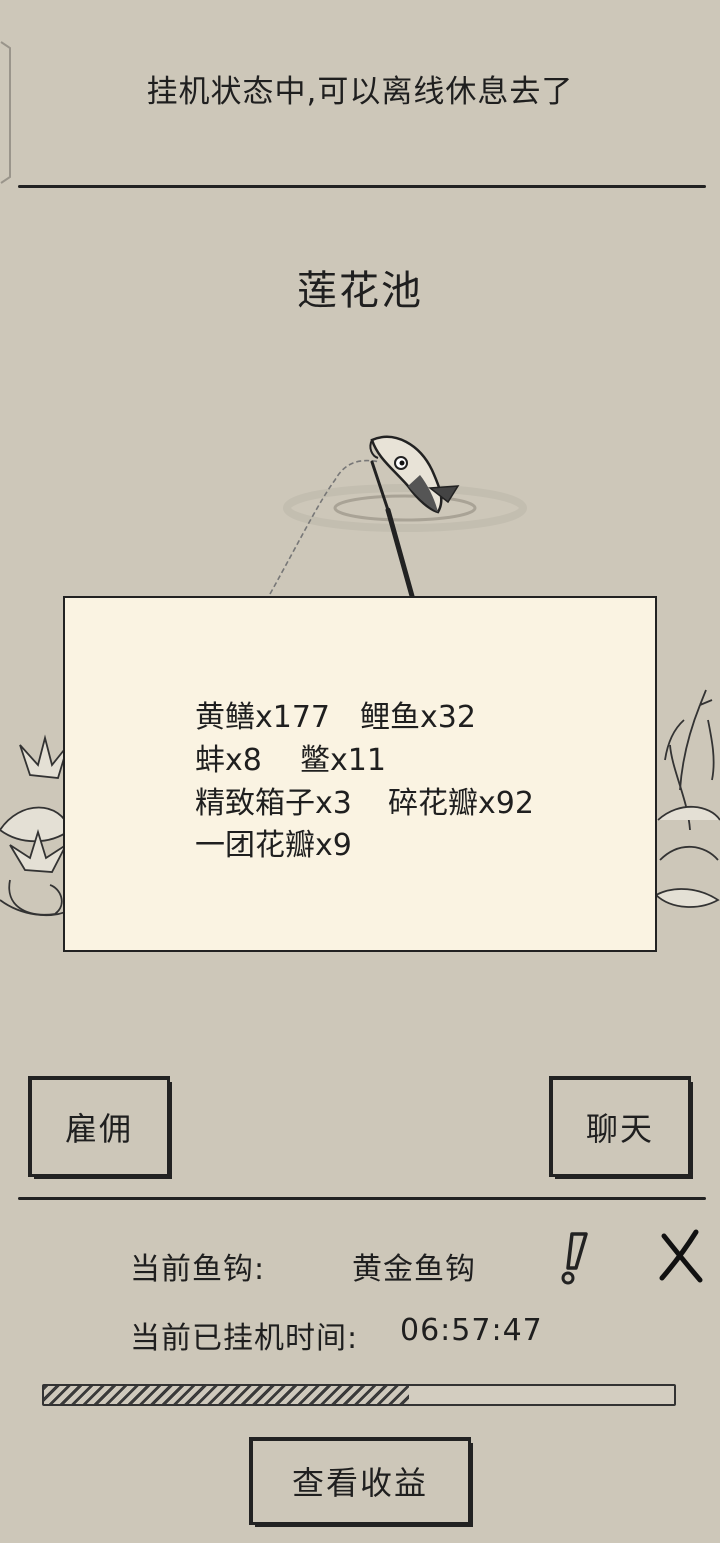 This screenshot has width=720, height=1543. Describe the element at coordinates (360, 291) in the screenshot. I see `location-title: 莲花池` at that location.